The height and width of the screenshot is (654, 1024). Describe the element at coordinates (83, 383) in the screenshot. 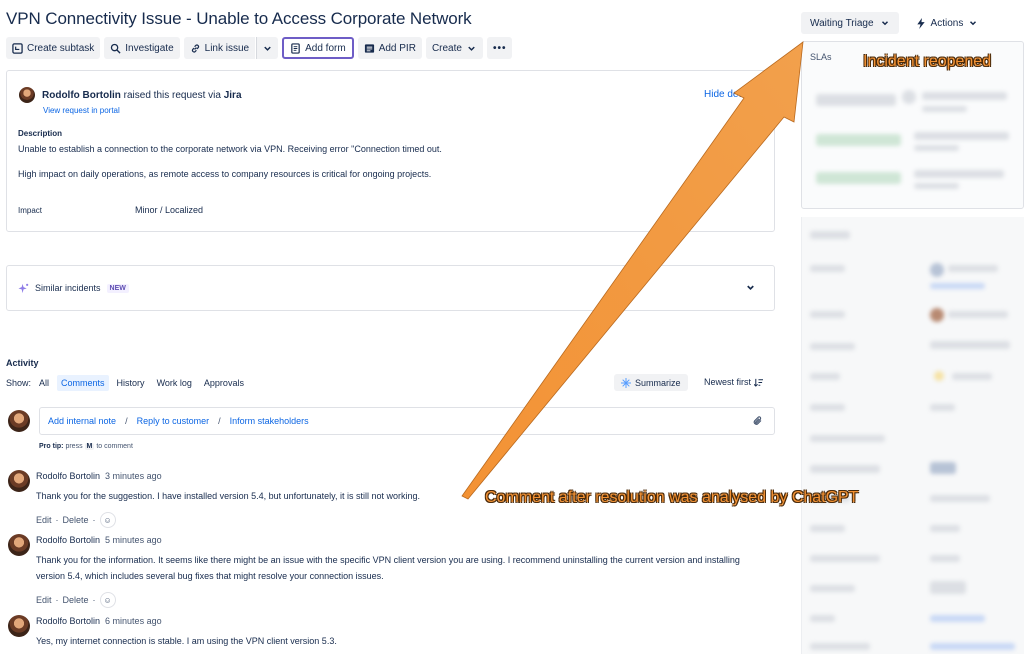

I see `filter-comments: Comments` at that location.